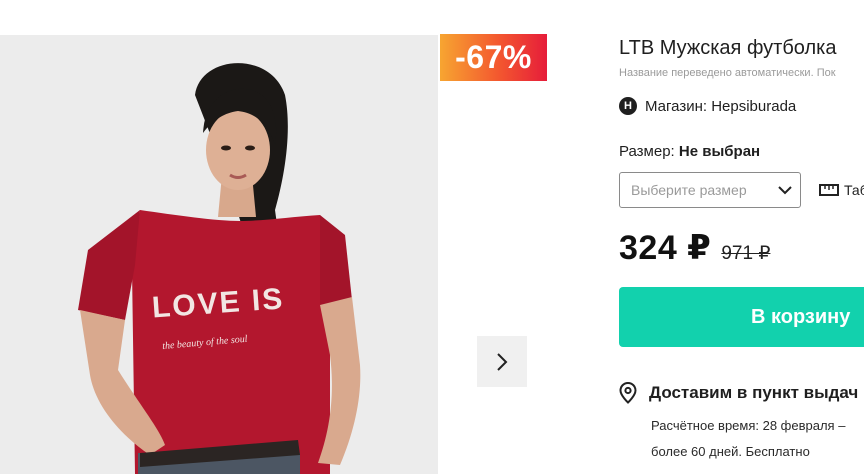 The height and width of the screenshot is (474, 864). What do you see at coordinates (748, 425) in the screenshot?
I see `delivery-estimate: Расчётное время: 28 февраля –` at bounding box center [748, 425].